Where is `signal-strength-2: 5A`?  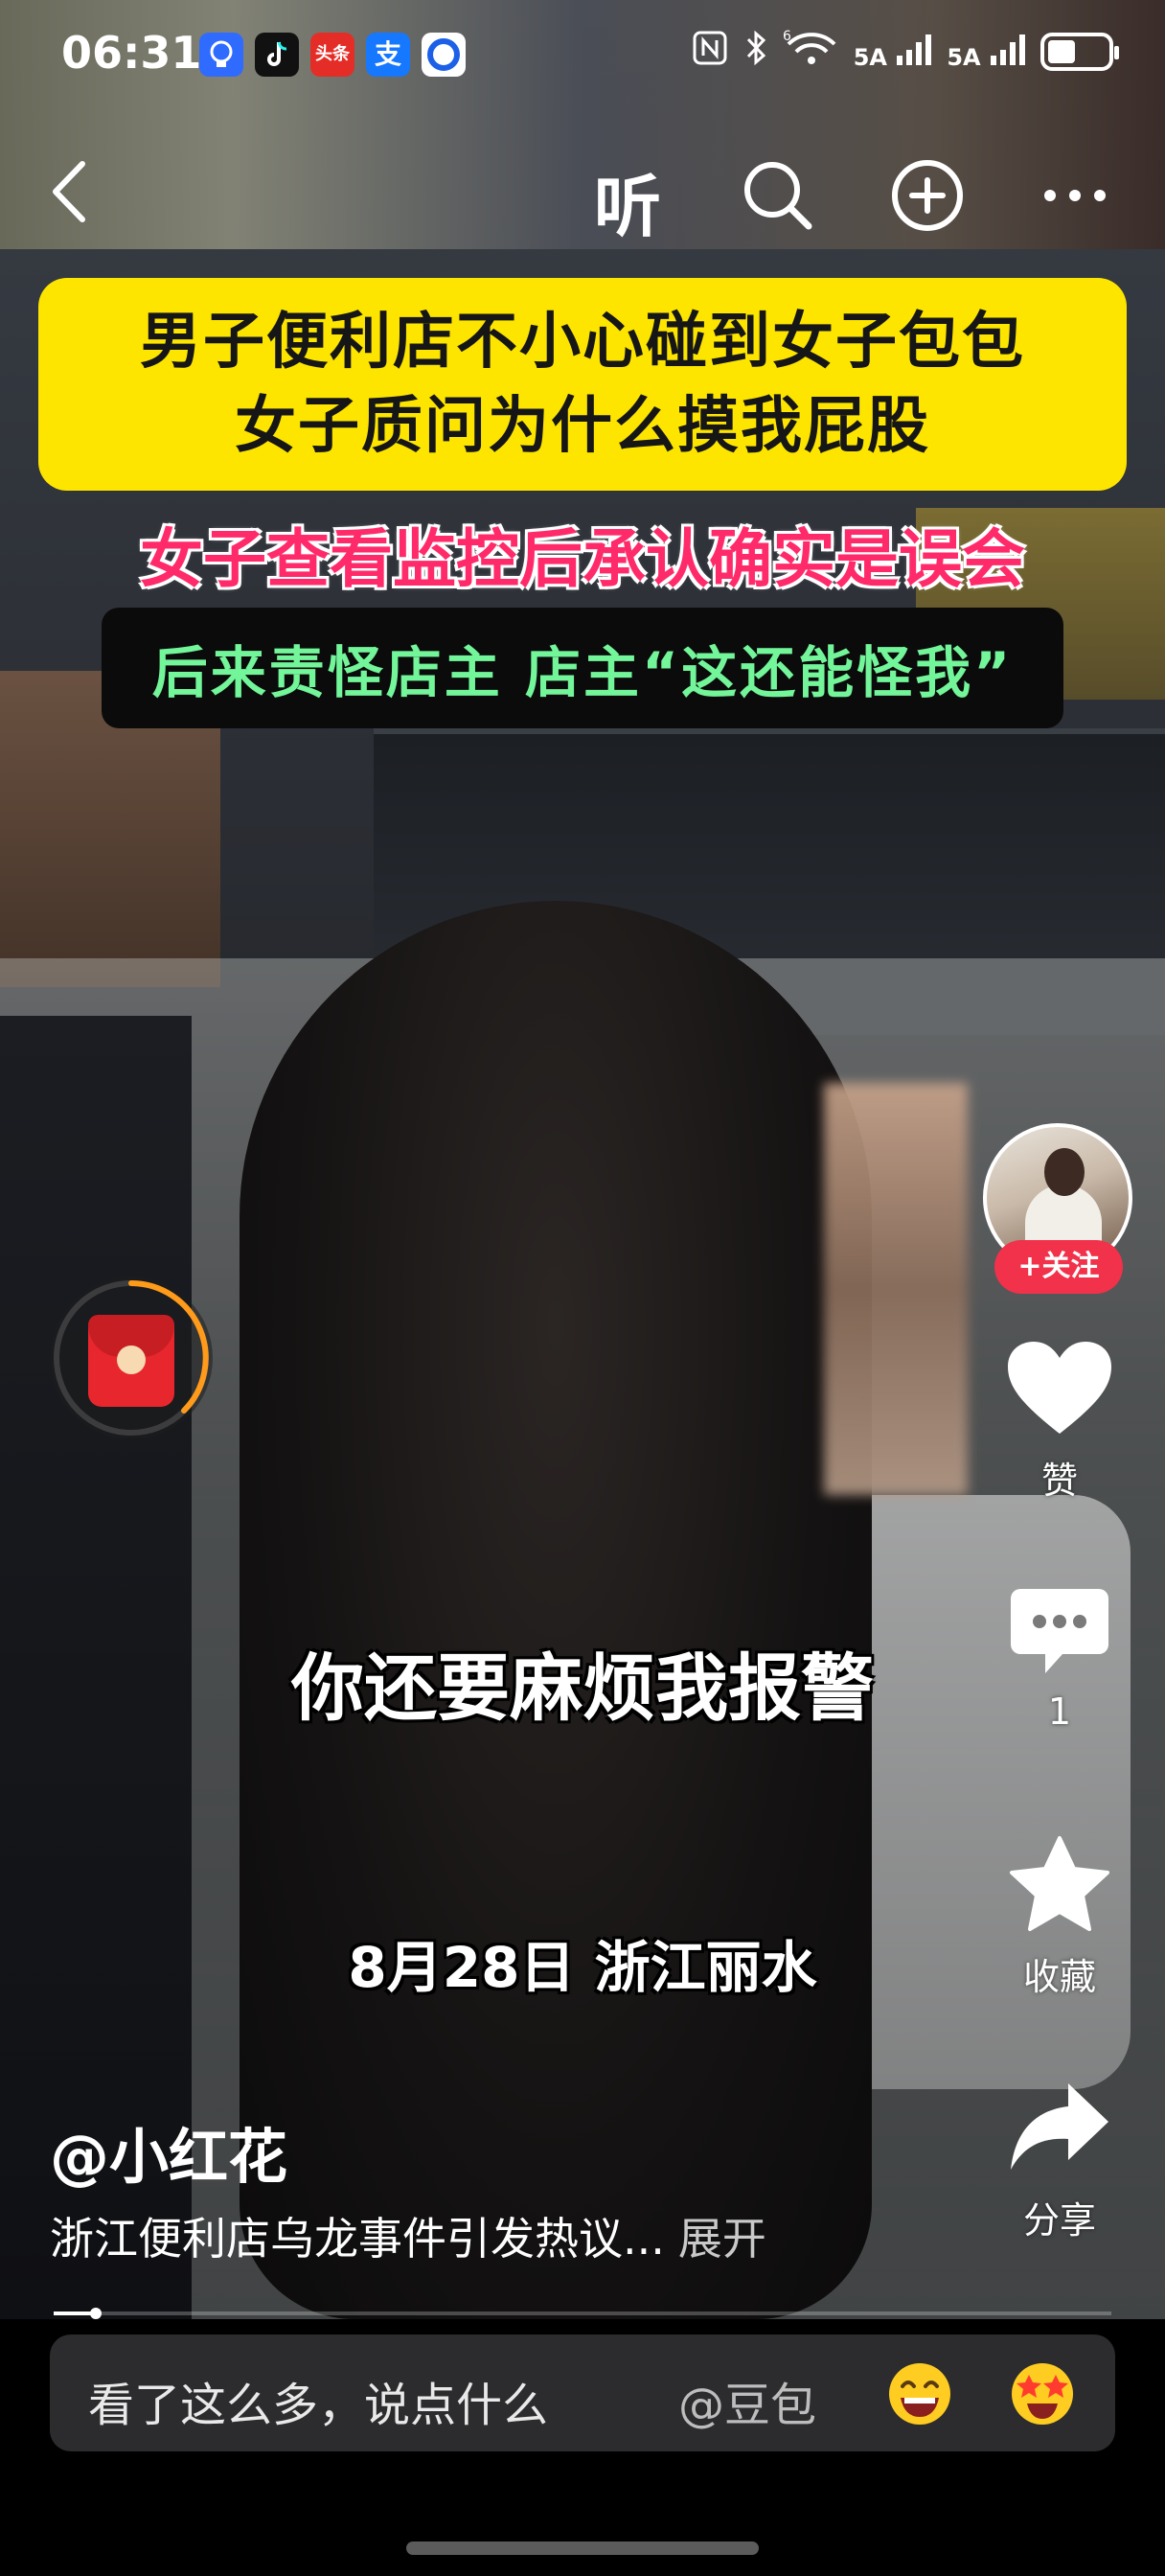 signal-strength-2: 5A is located at coordinates (987, 52).